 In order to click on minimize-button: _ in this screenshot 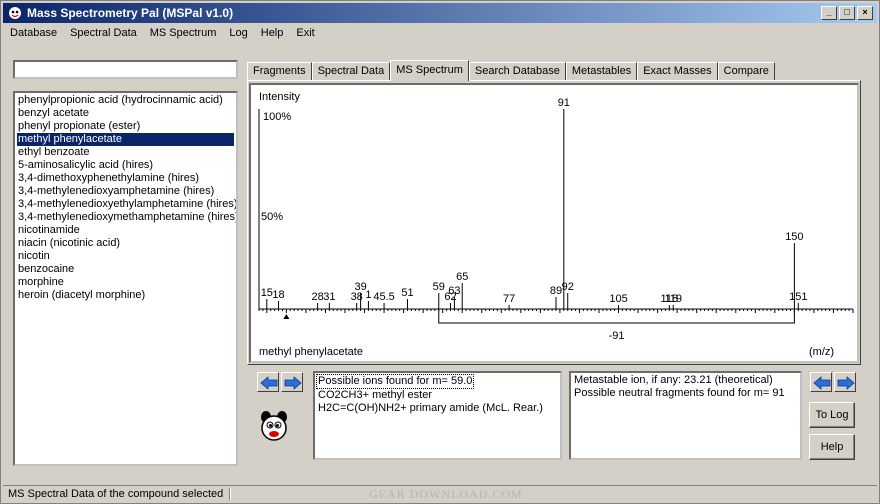, I will do `click(829, 13)`.